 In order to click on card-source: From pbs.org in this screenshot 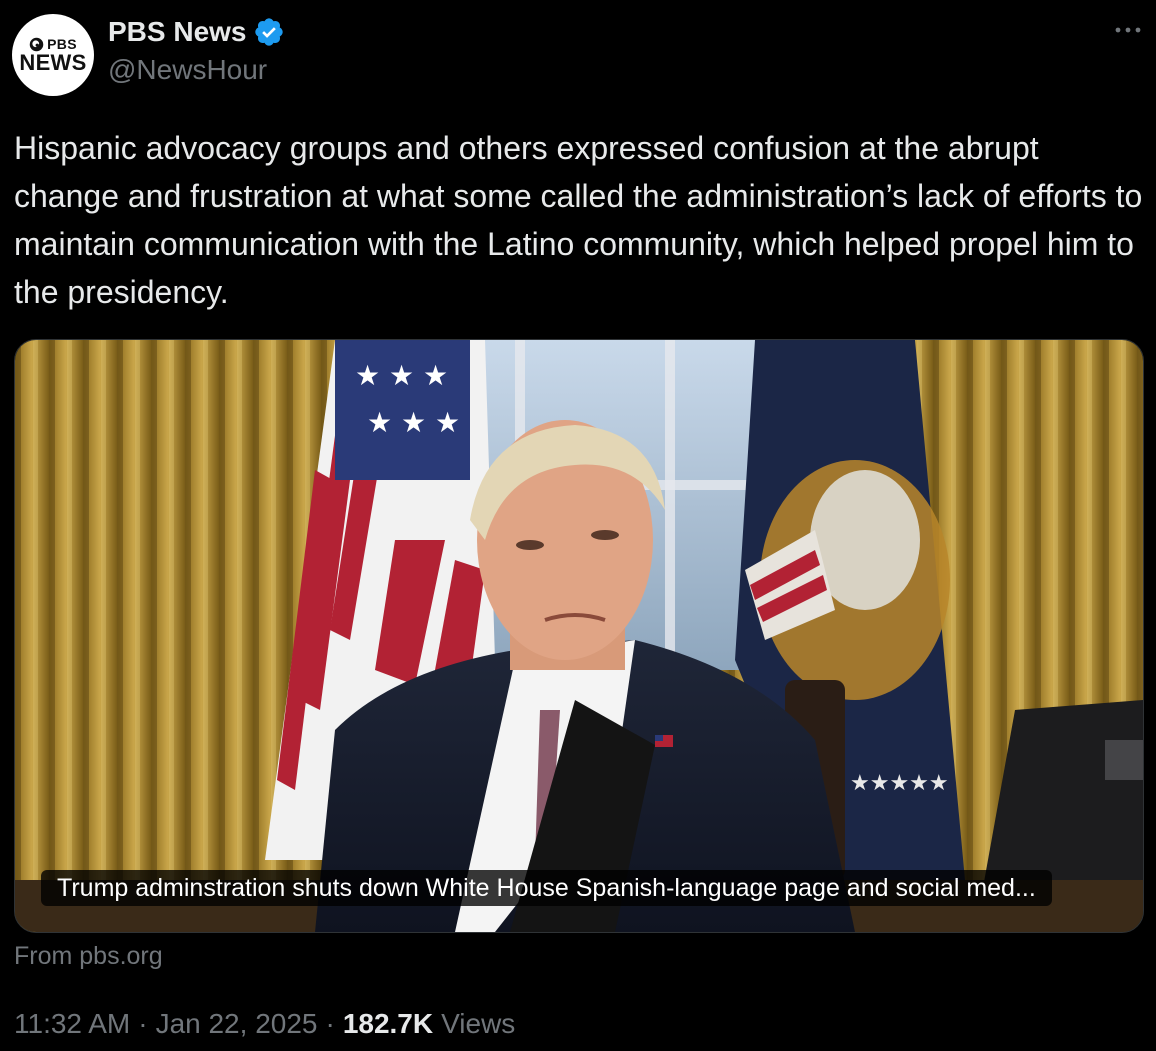, I will do `click(88, 956)`.